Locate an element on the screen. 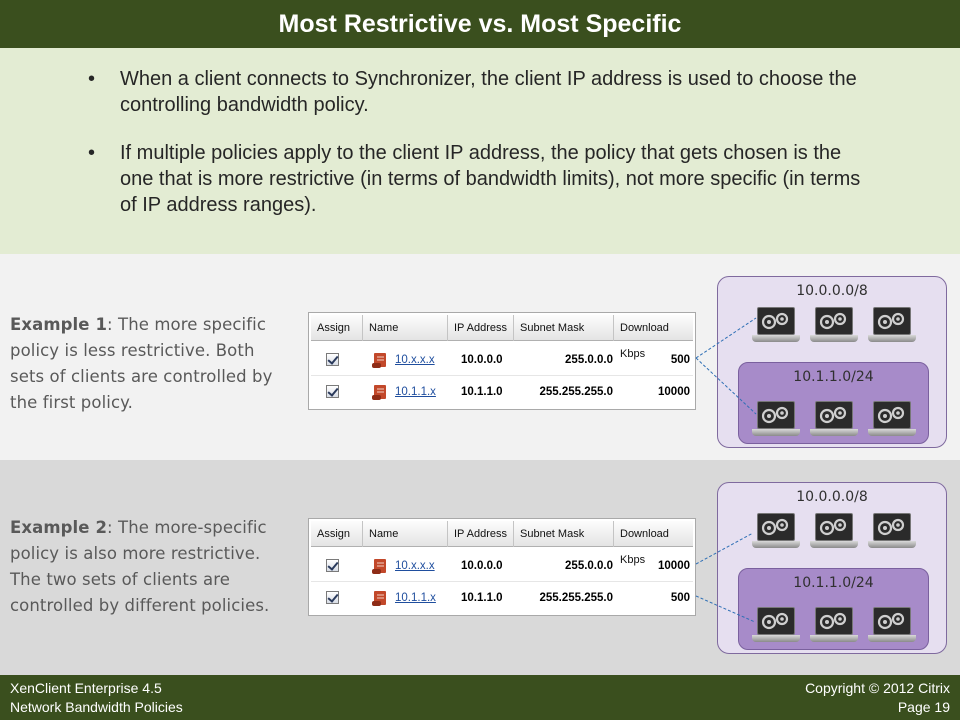 This screenshot has height=720, width=960. footer-product: XenClient Enterprise 4.5 is located at coordinates (86, 688).